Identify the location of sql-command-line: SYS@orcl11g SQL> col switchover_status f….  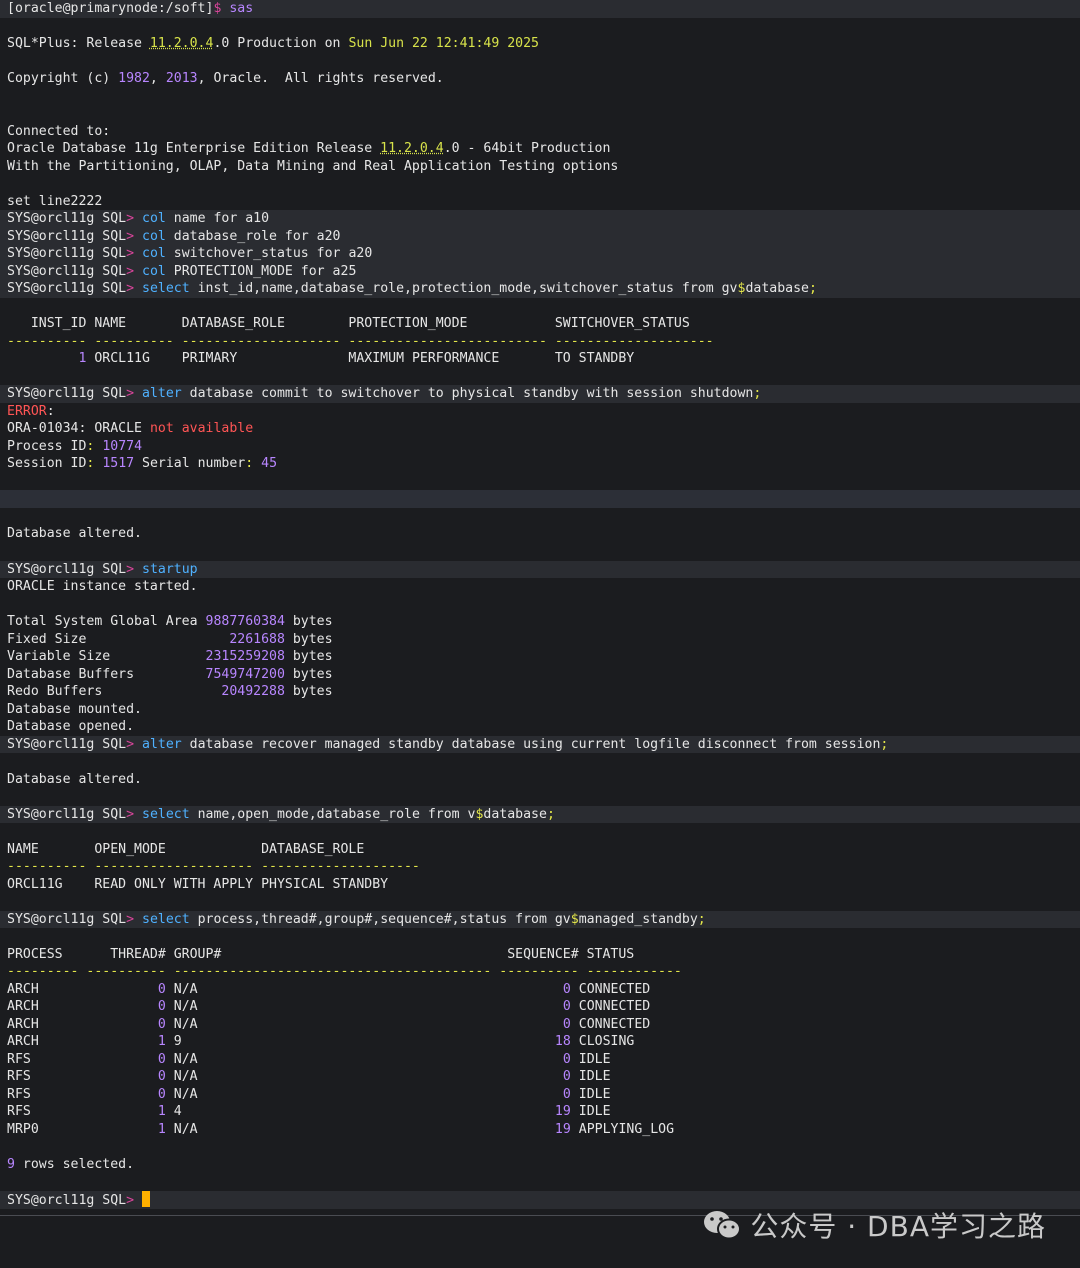
(540, 254).